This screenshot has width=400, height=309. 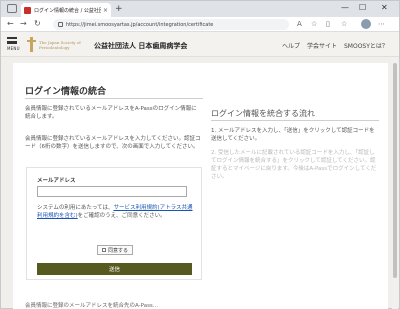 What do you see at coordinates (117, 250) in the screenshot?
I see `agree-label: 同意する` at bounding box center [117, 250].